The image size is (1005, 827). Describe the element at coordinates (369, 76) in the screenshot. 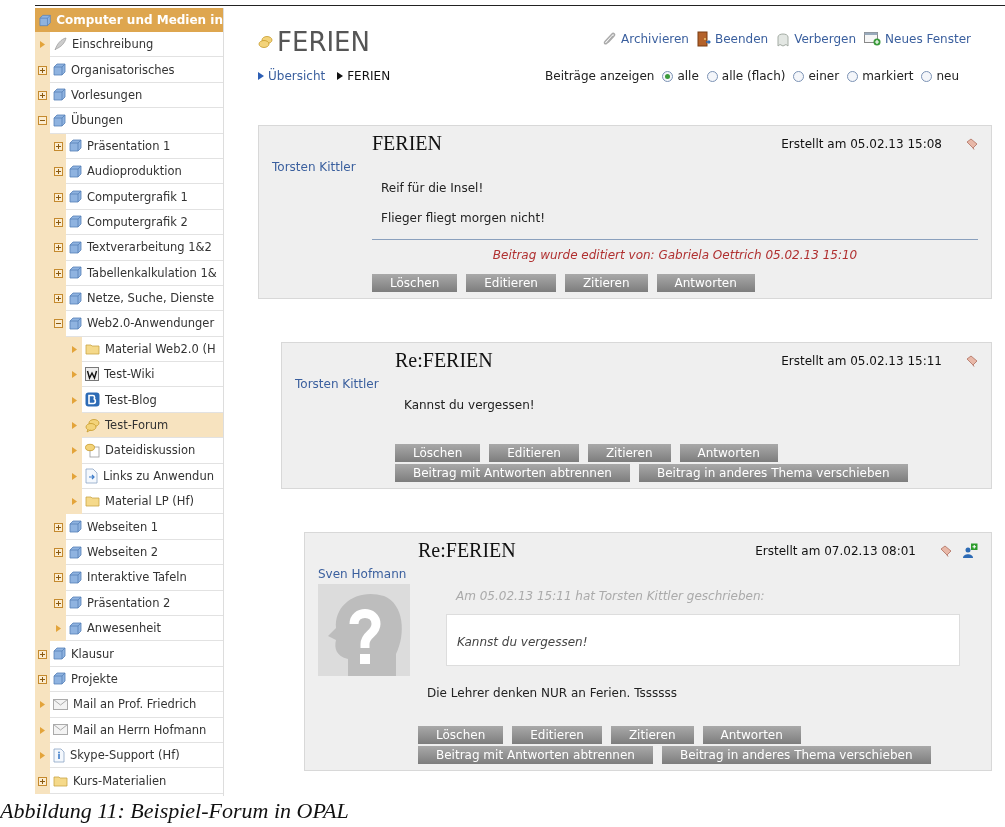

I see `breadcrumb-link: FERIEN` at that location.